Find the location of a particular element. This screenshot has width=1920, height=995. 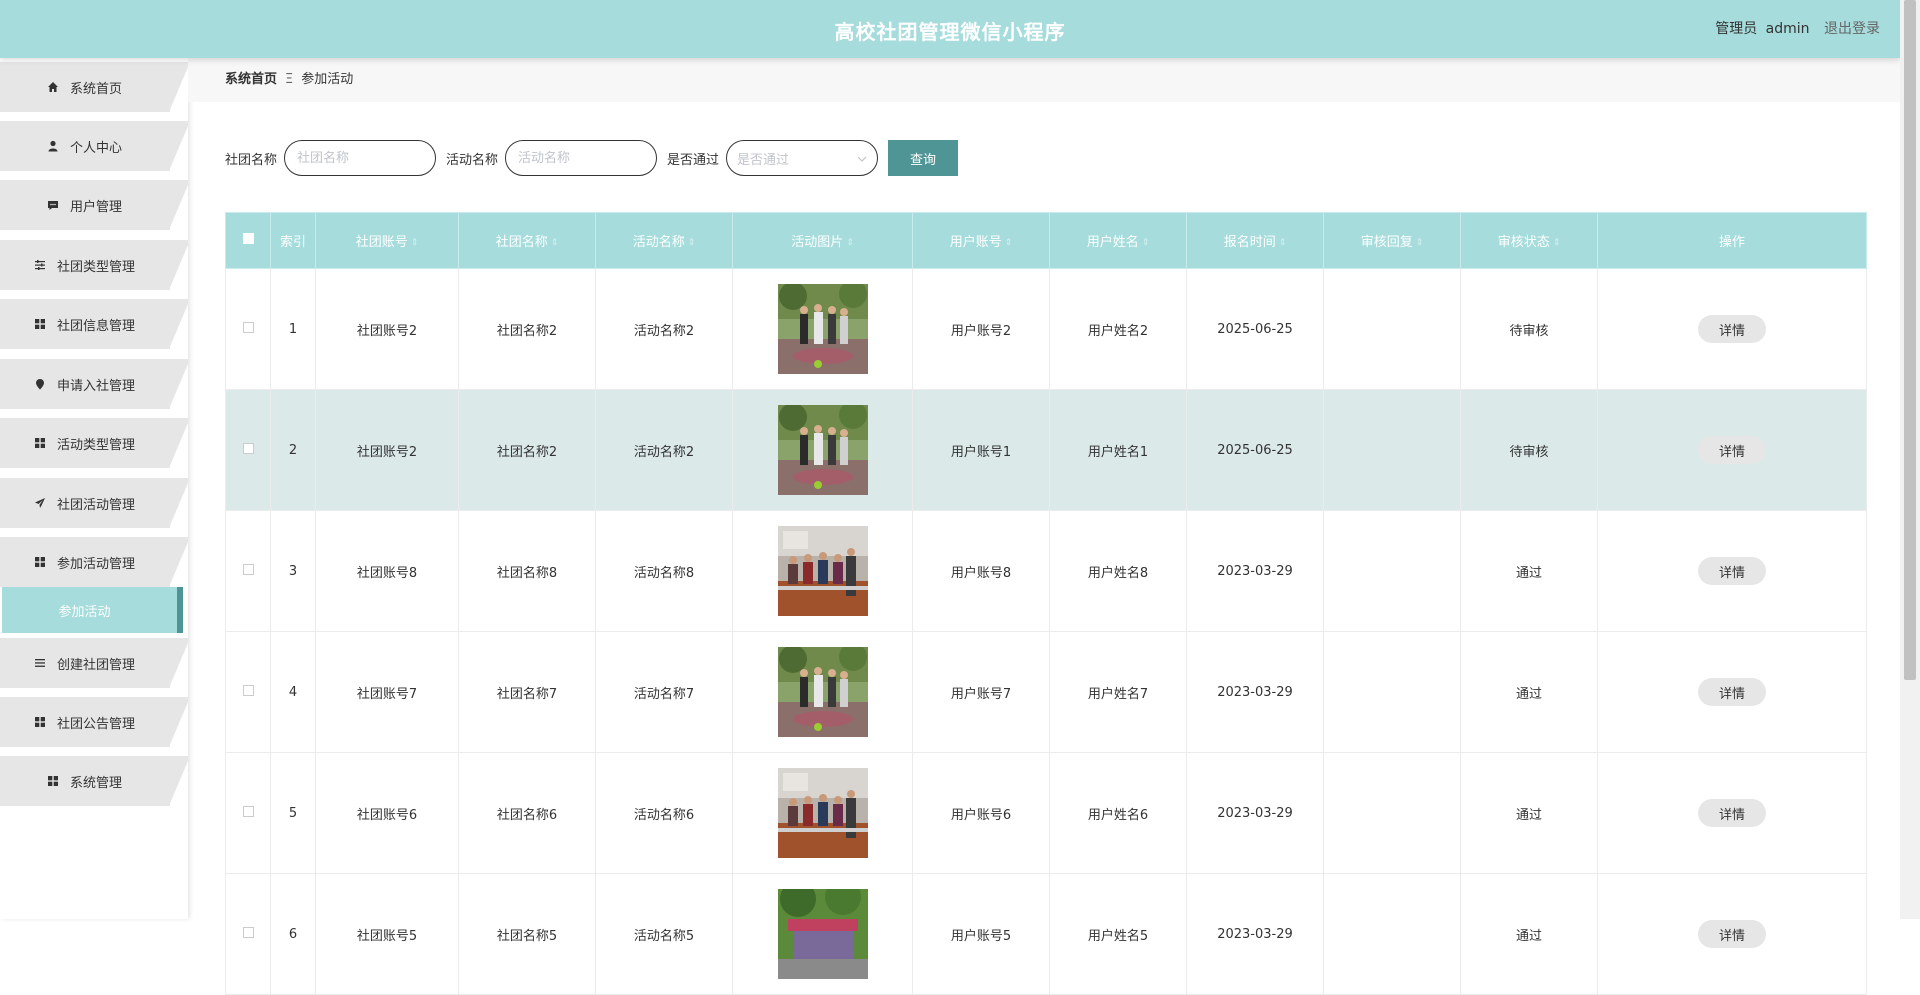

scrollbar-thumb is located at coordinates (1910, 340).